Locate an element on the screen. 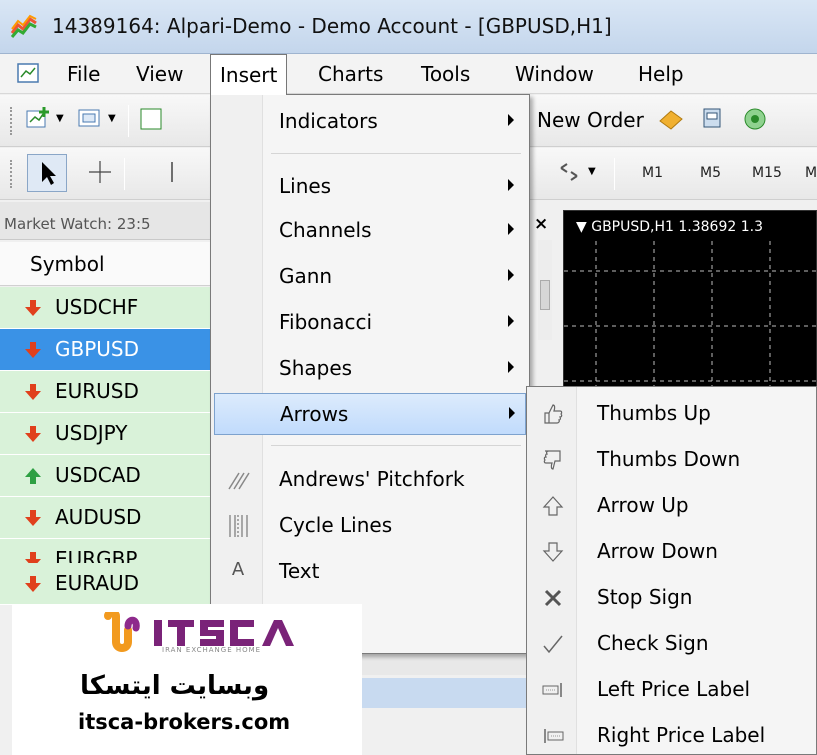 This screenshot has width=817, height=755. symbol-column-label: Symbol is located at coordinates (67, 264).